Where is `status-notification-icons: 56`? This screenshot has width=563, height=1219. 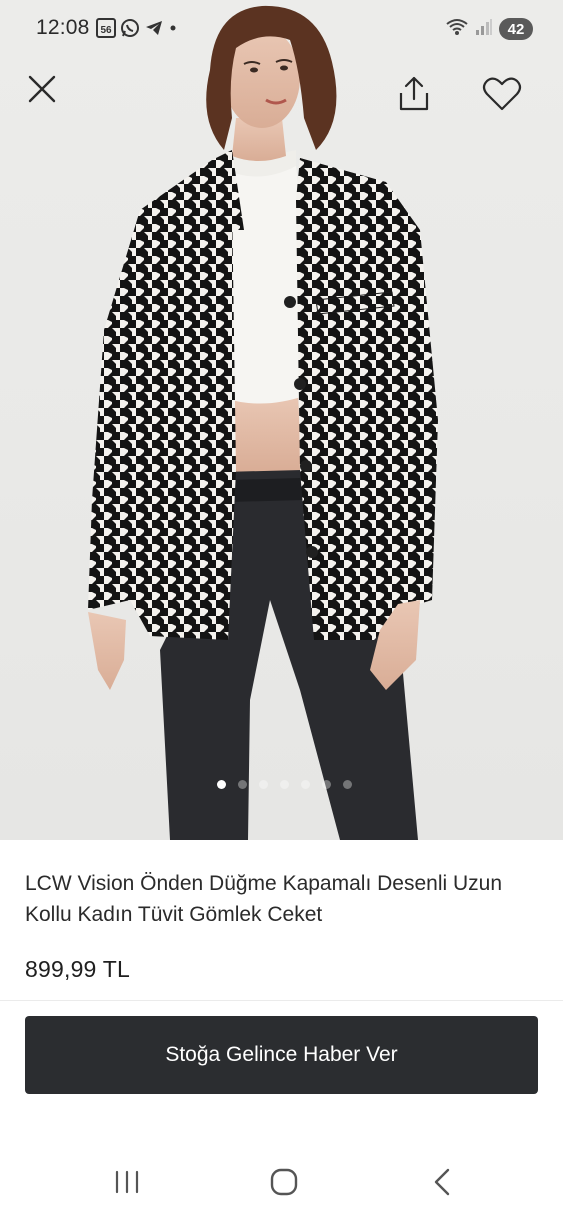 status-notification-icons: 56 is located at coordinates (137, 30).